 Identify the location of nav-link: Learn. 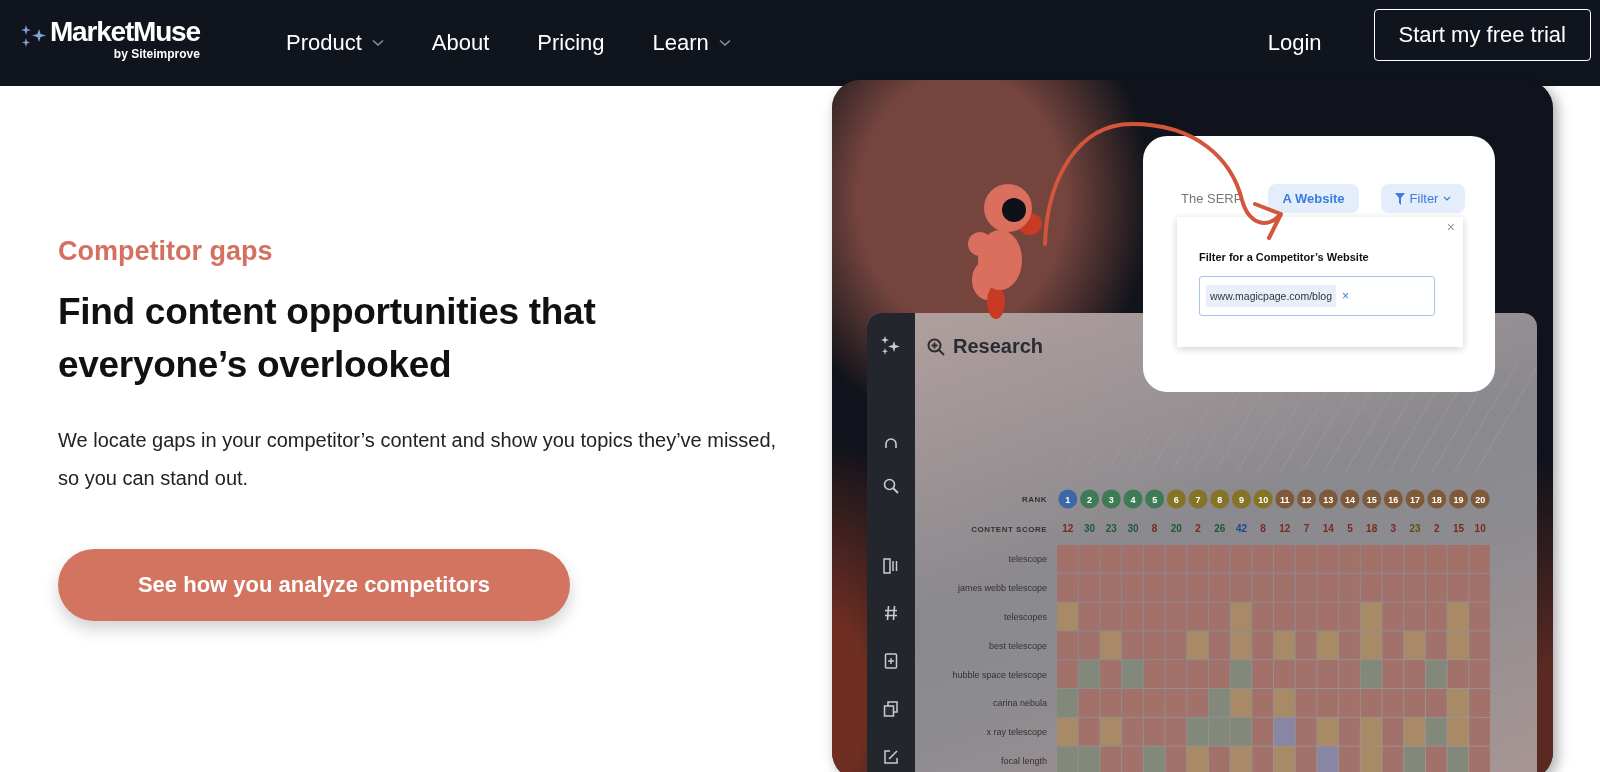
(691, 43).